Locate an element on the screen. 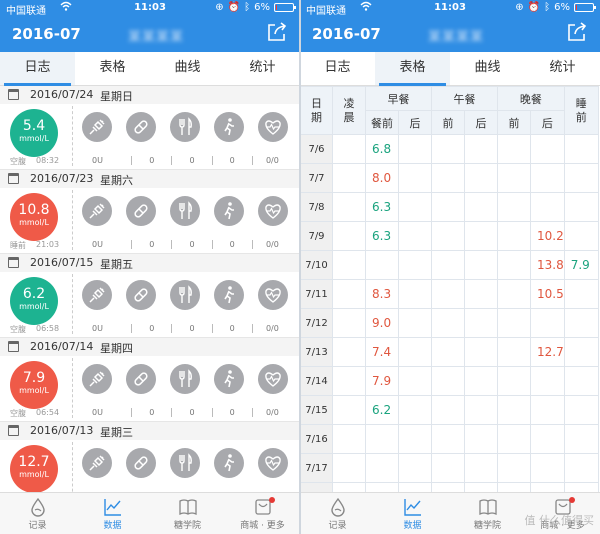 The height and width of the screenshot is (534, 600). glucose-cell: 9.0 is located at coordinates (382, 323).